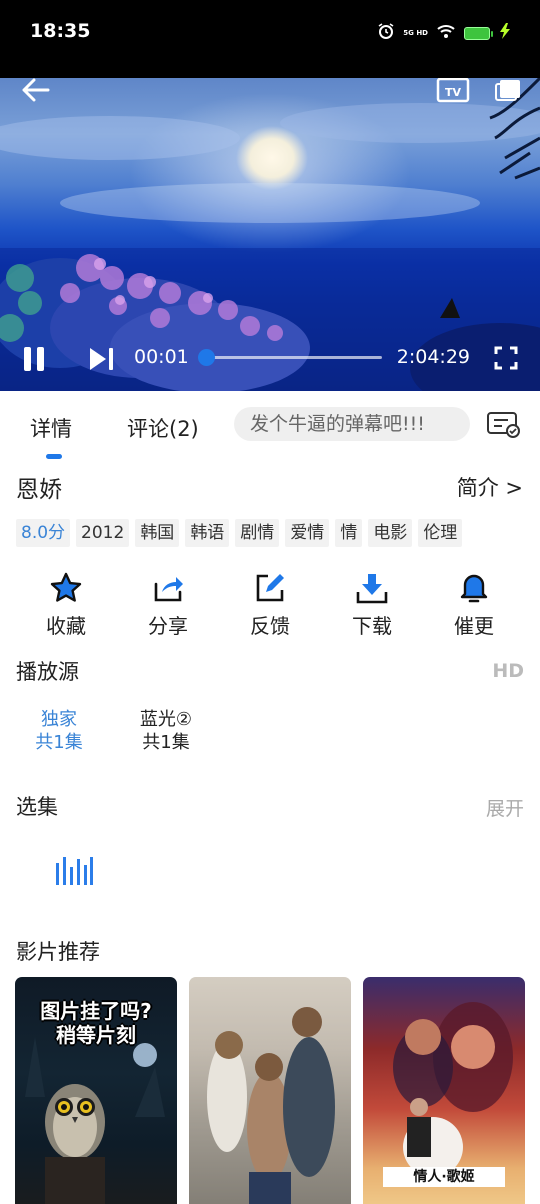  I want to click on share-icon, so click(168, 588).